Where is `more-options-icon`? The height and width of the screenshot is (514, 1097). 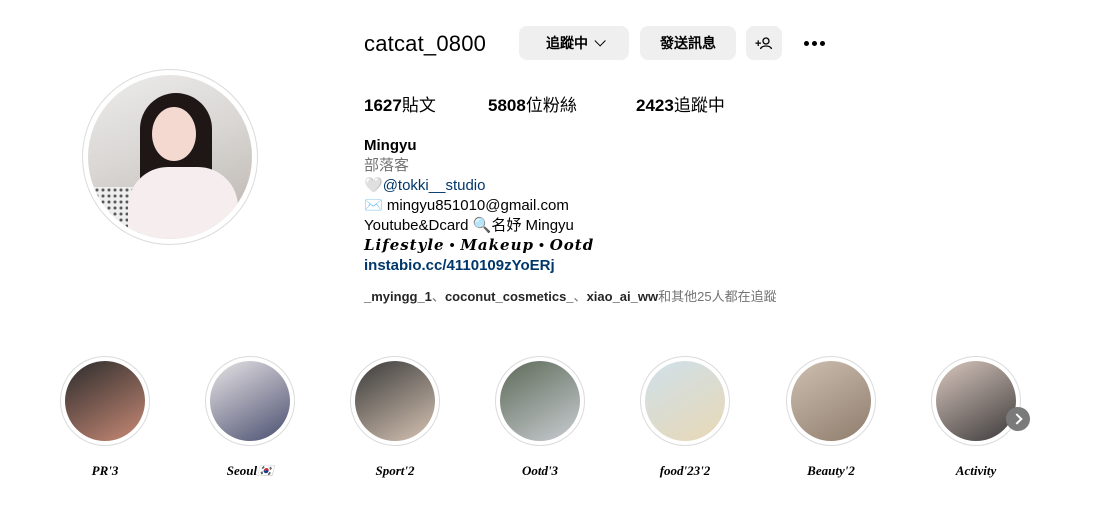 more-options-icon is located at coordinates (814, 43).